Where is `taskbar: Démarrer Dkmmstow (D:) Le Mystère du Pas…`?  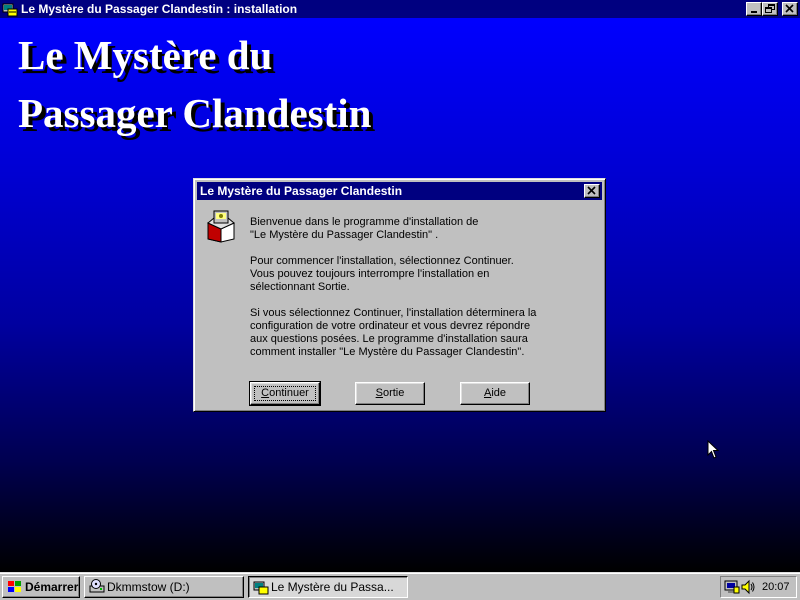 taskbar: Démarrer Dkmmstow (D:) Le Mystère du Pas… is located at coordinates (400, 586).